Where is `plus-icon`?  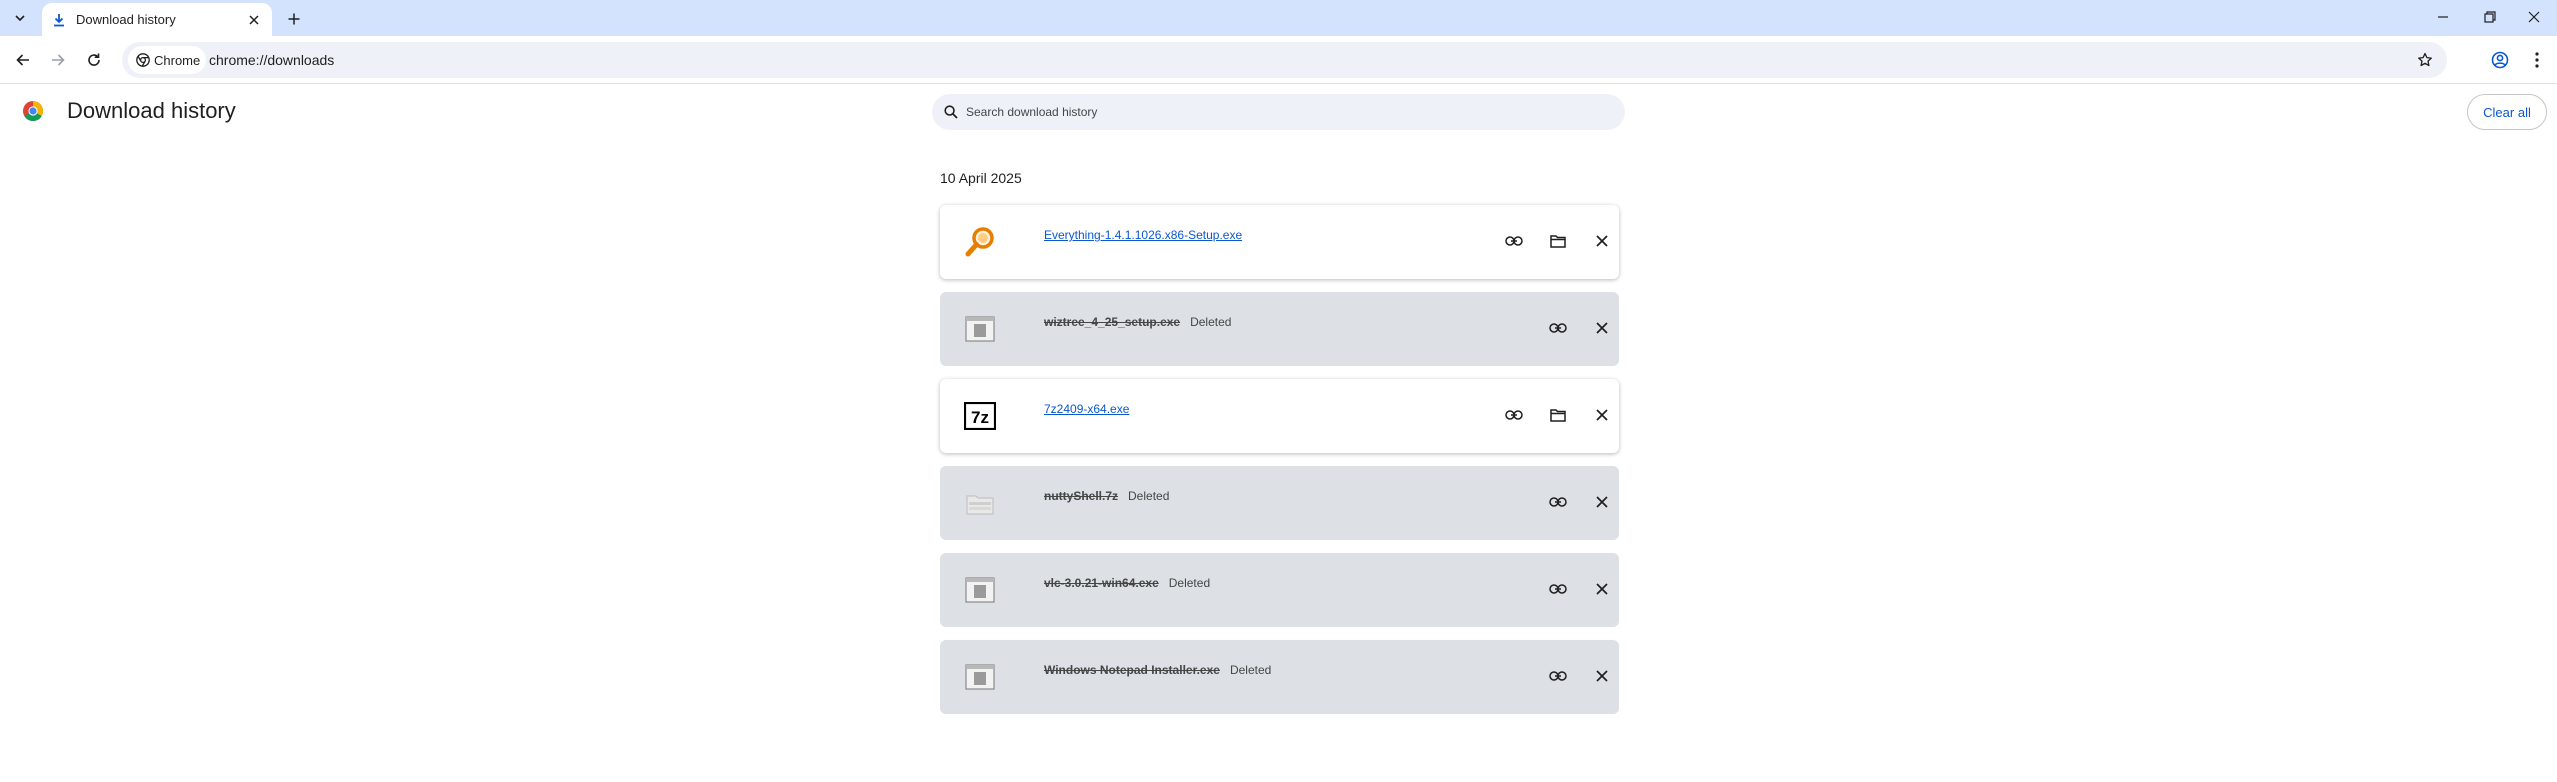
plus-icon is located at coordinates (294, 19).